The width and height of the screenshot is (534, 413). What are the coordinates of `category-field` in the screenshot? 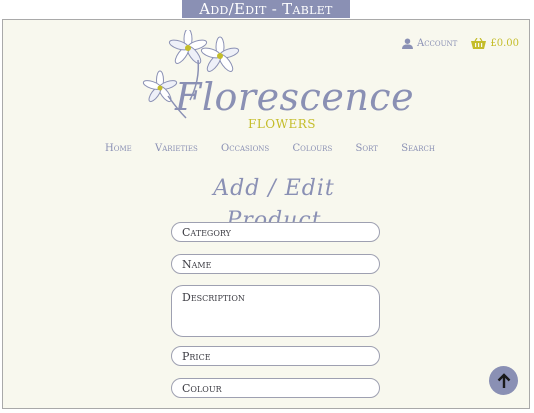 It's located at (275, 232).